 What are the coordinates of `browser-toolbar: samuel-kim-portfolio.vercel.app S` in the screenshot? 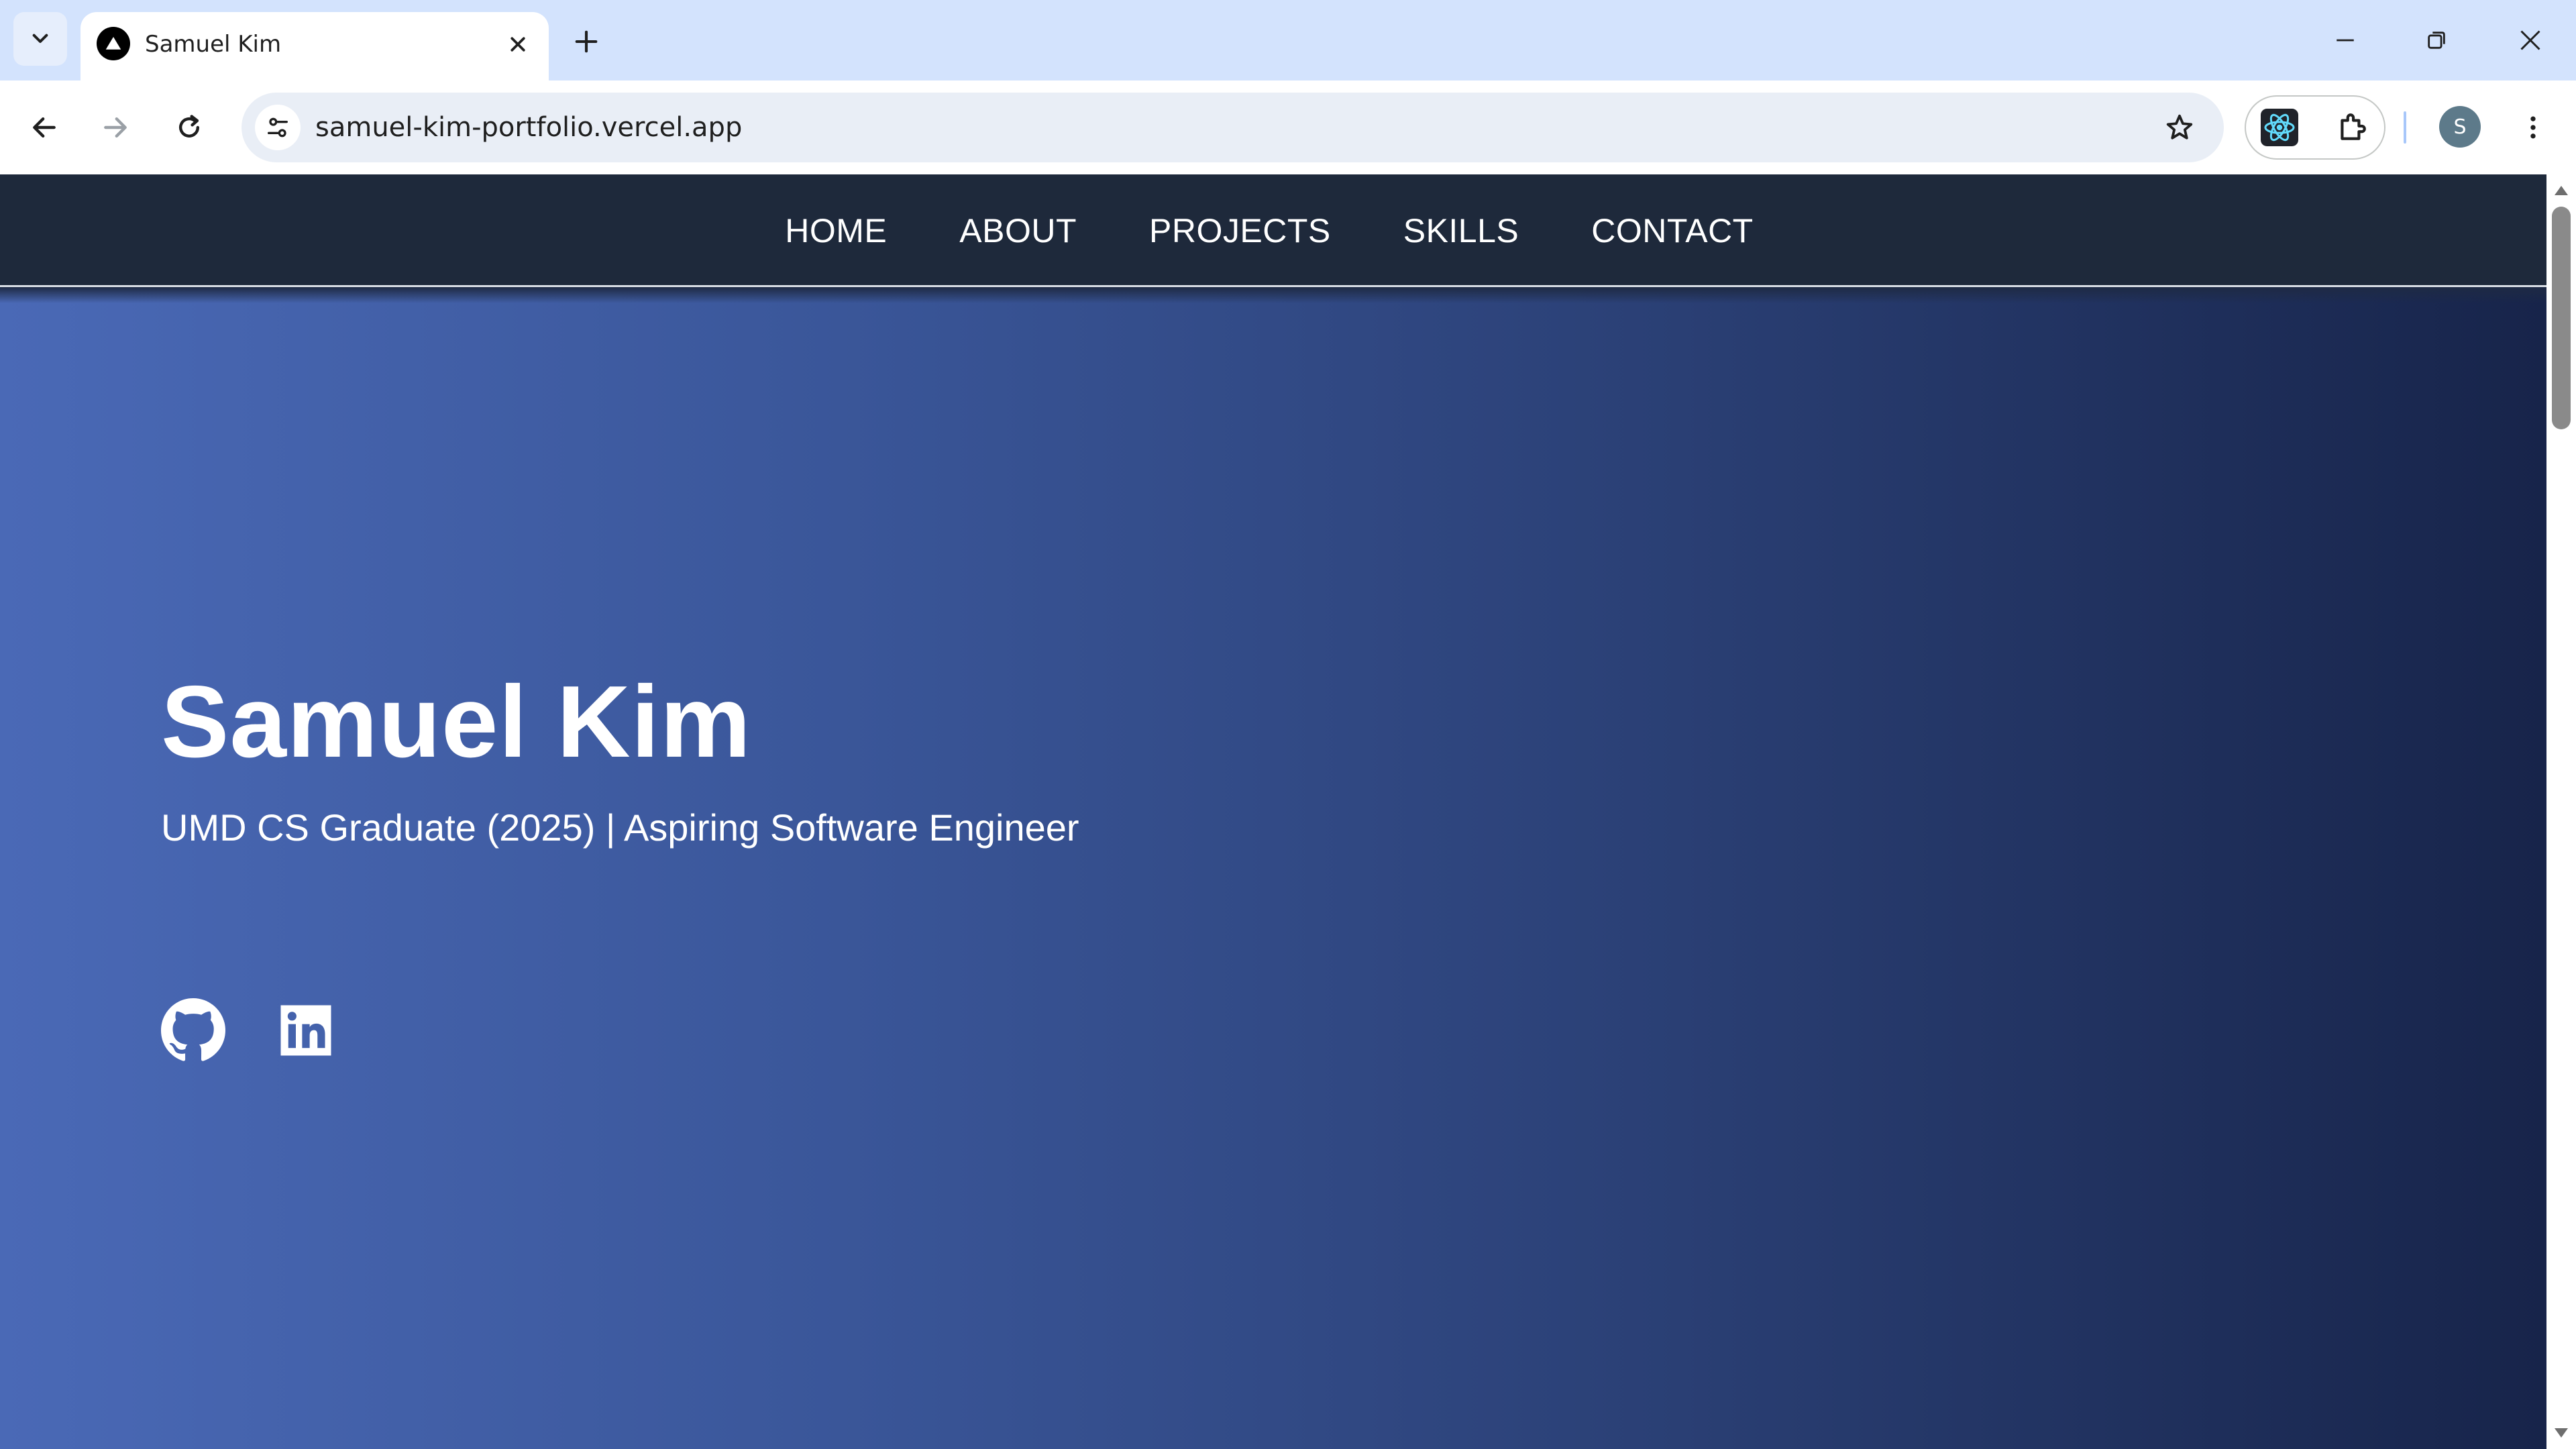 It's located at (1288, 127).